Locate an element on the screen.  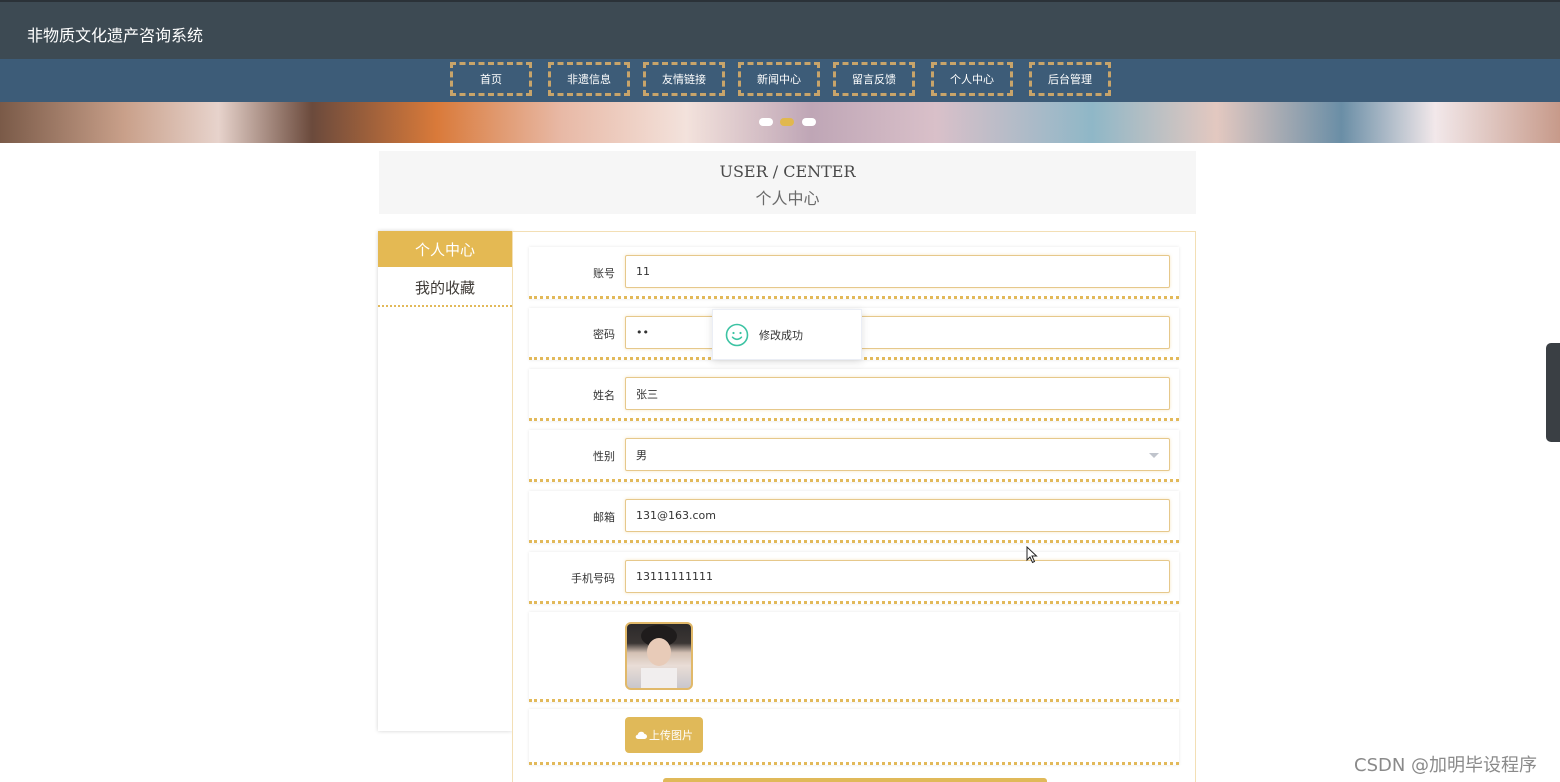
user-sidebar: 个人中心 我的收藏 is located at coordinates (445, 481).